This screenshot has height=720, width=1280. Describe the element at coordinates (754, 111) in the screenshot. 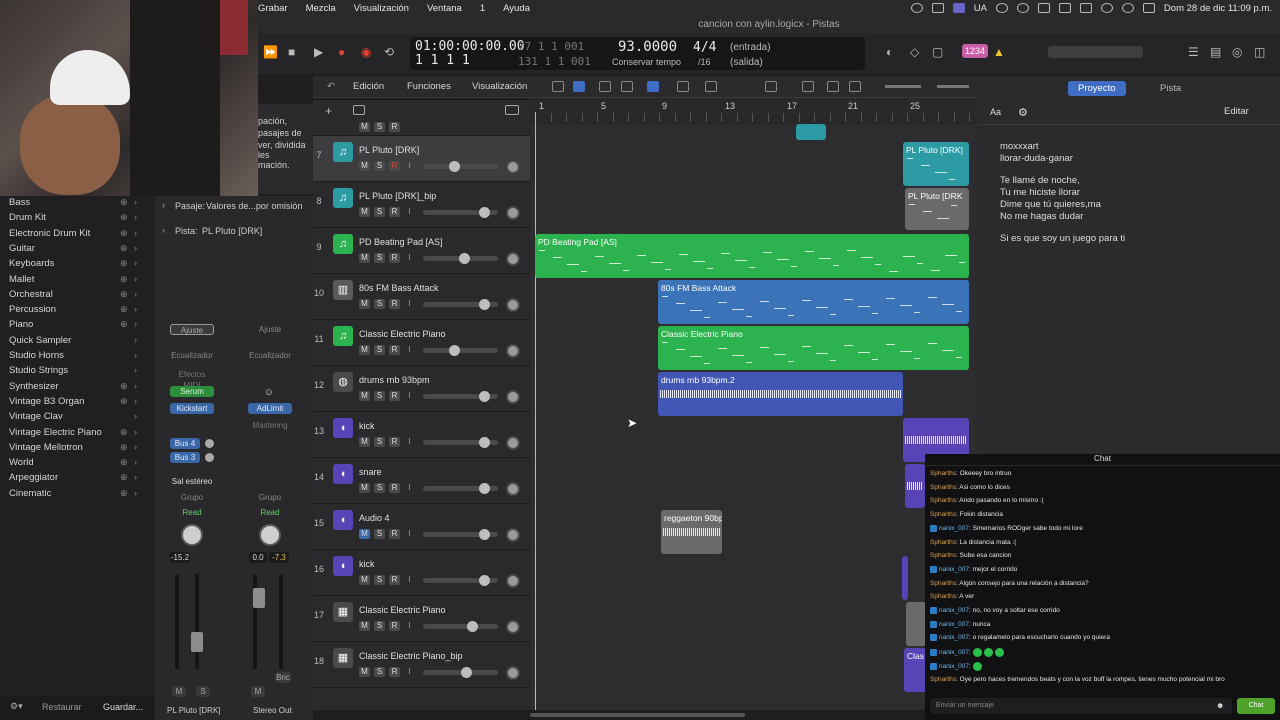

I see `ruler: 1 5 9 13 17 21 25` at that location.